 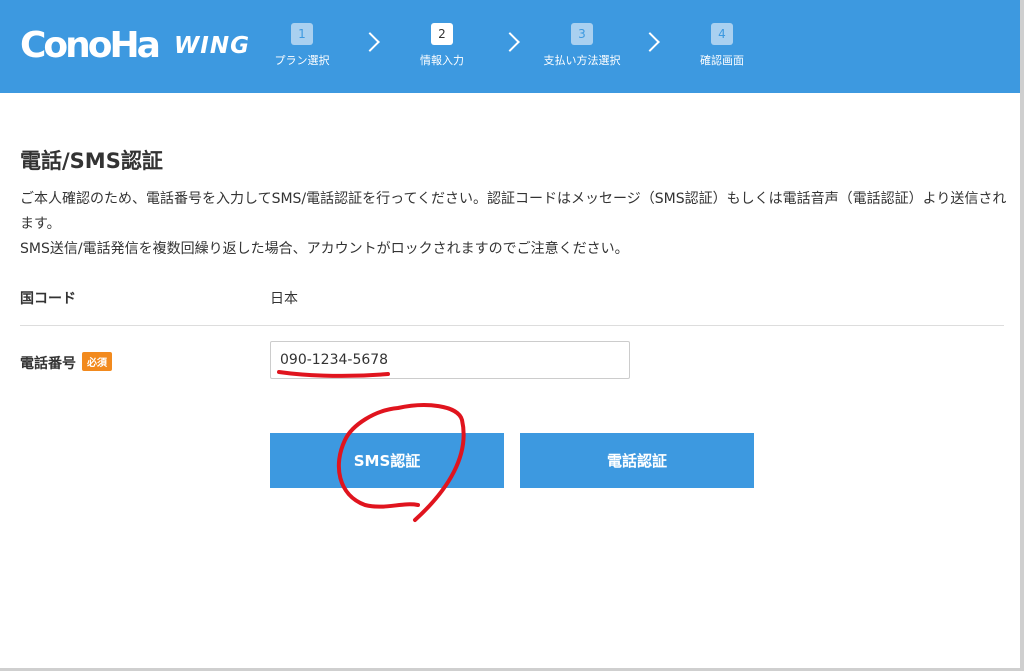 I want to click on country-code-value: 日本, so click(x=284, y=299).